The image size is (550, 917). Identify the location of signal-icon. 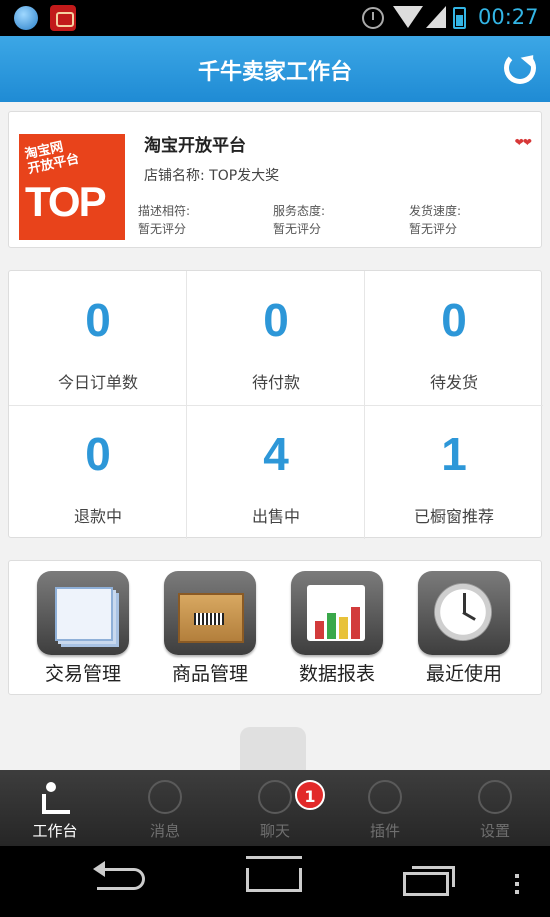
(436, 17).